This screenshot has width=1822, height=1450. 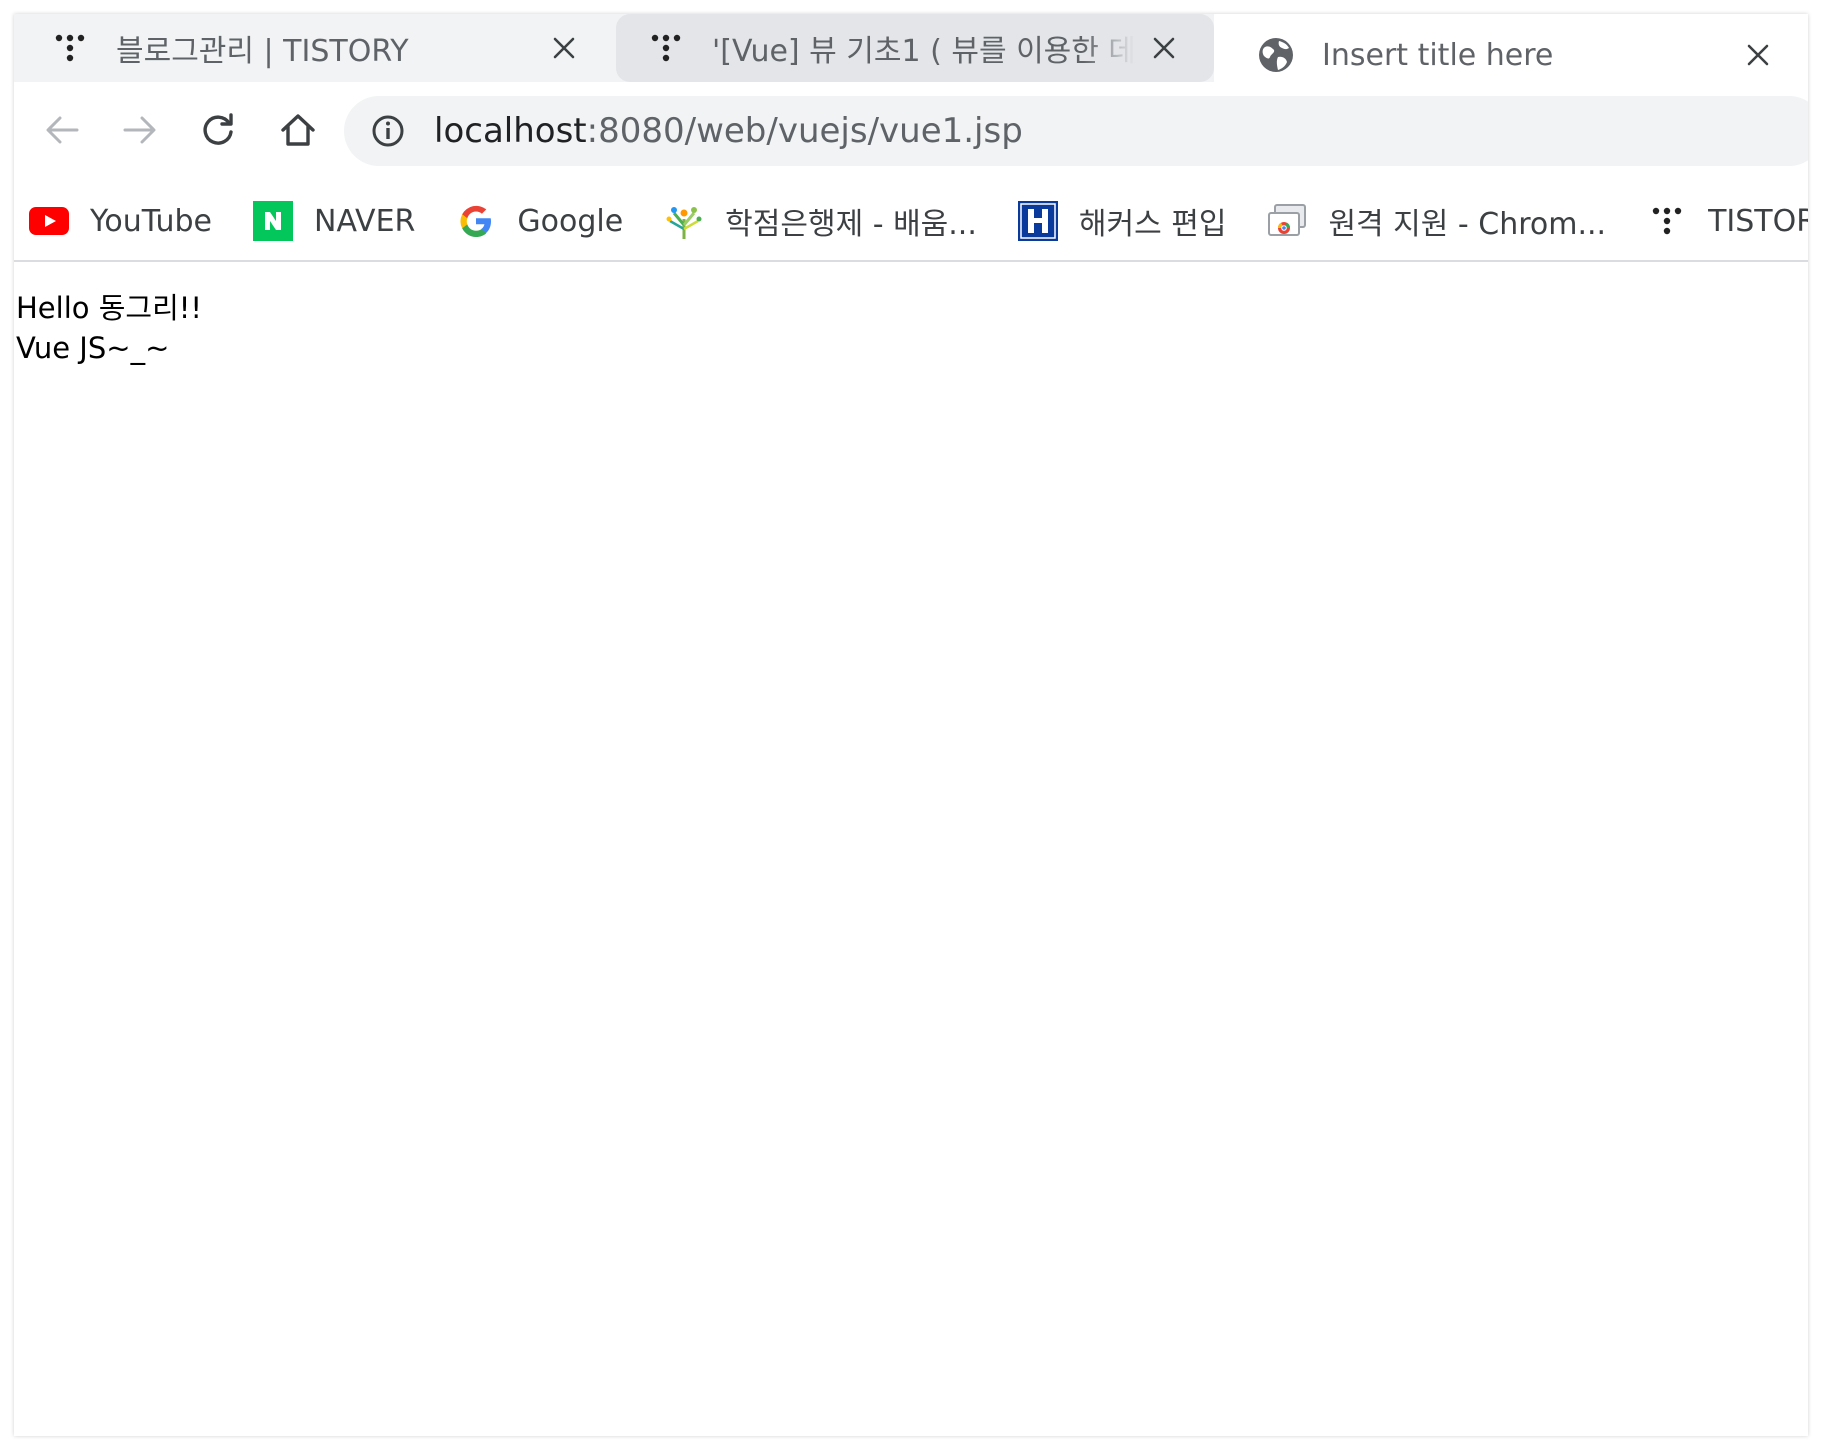 I want to click on globe-icon, so click(x=1276, y=55).